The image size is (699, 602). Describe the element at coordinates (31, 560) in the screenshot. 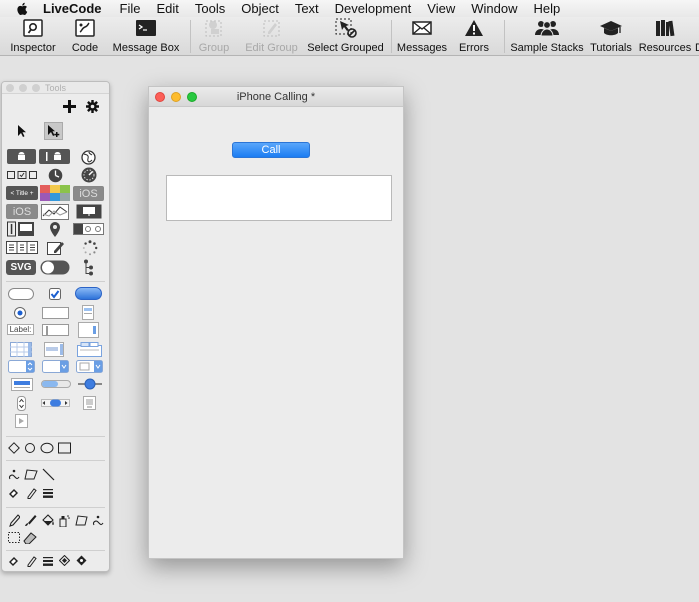

I see `paint-pen-color-icon` at that location.